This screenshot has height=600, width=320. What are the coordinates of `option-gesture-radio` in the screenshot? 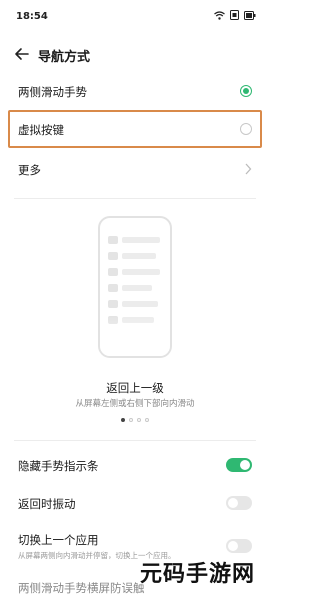 It's located at (246, 91).